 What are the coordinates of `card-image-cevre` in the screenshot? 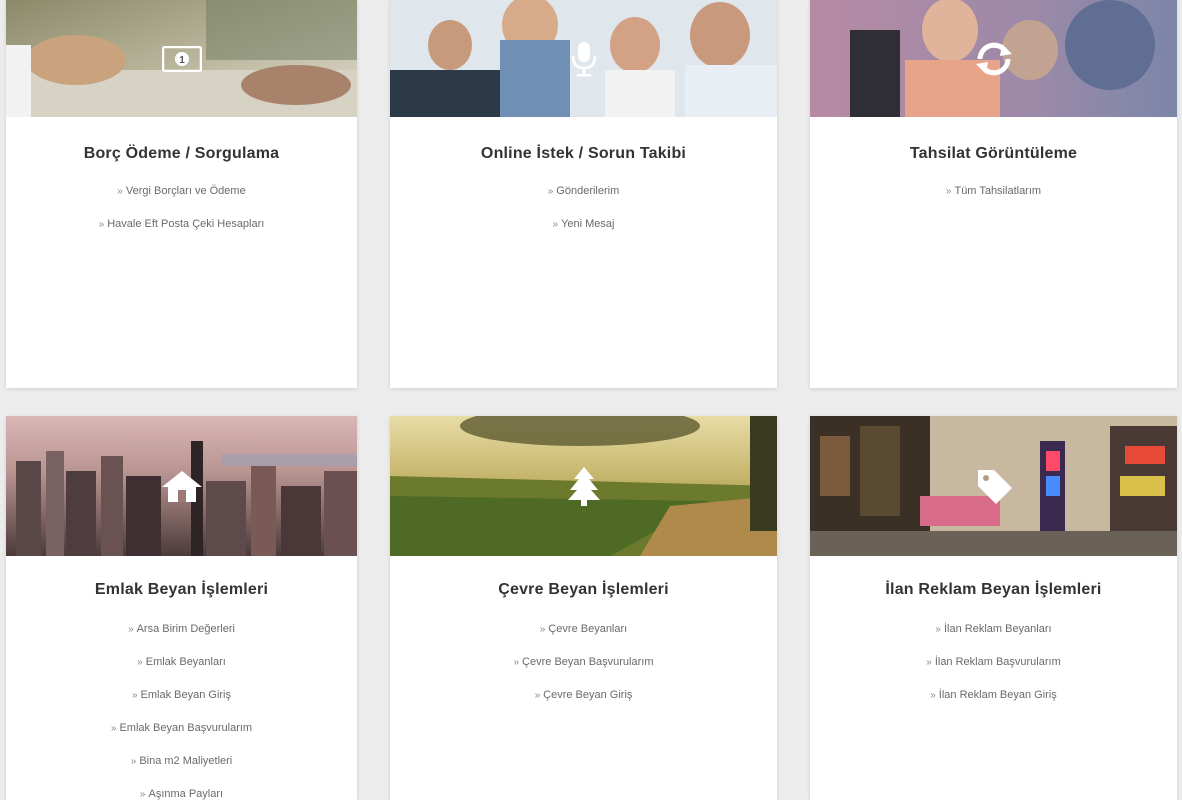 It's located at (583, 486).